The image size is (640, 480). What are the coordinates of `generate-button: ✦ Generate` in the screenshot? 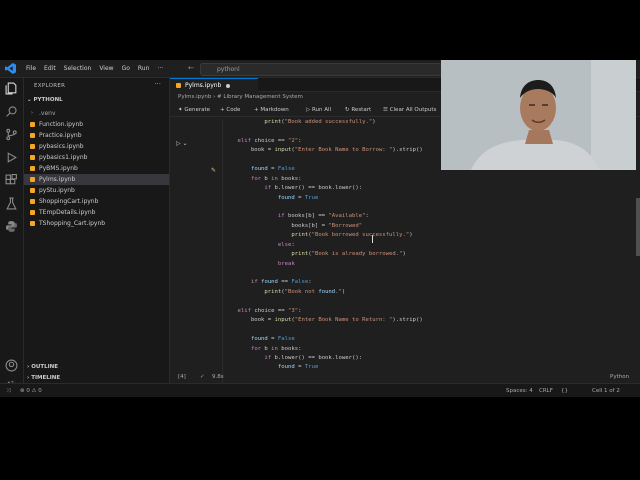 It's located at (194, 110).